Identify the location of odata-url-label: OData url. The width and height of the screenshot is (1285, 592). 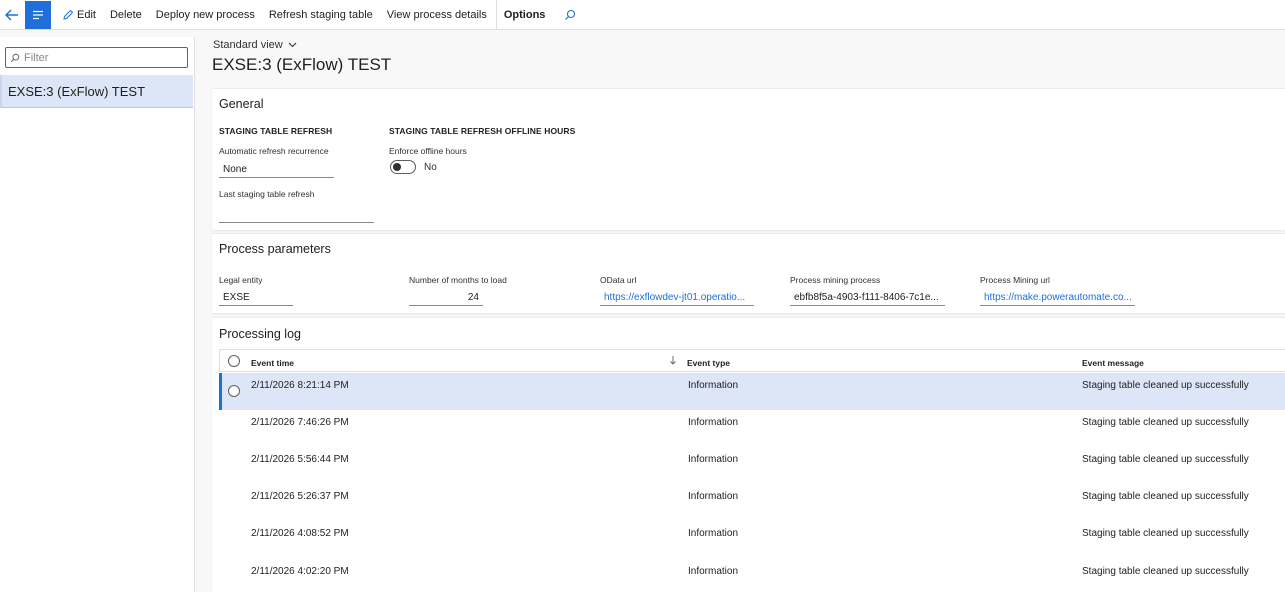
(618, 280).